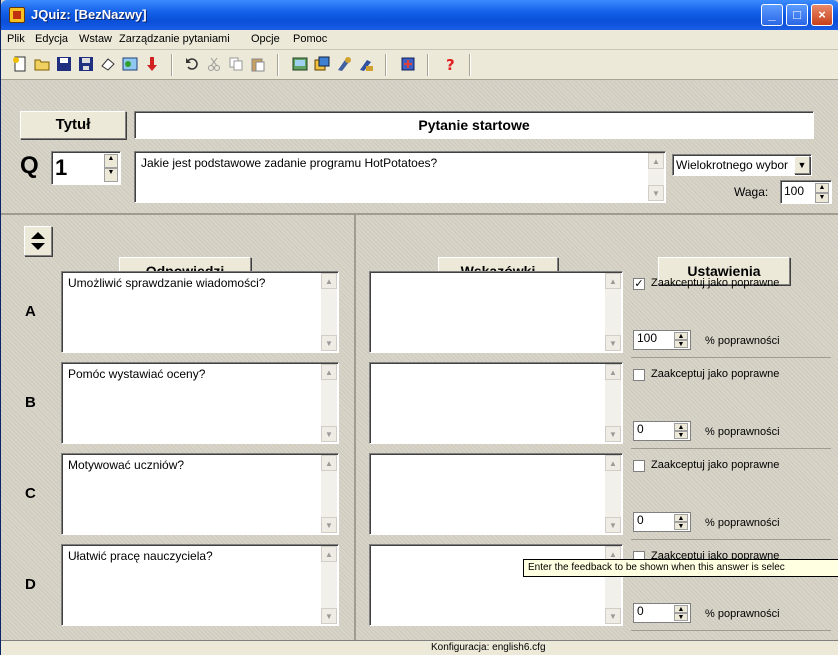  I want to click on question-number-field: 1 ▲ ▼, so click(86, 168).